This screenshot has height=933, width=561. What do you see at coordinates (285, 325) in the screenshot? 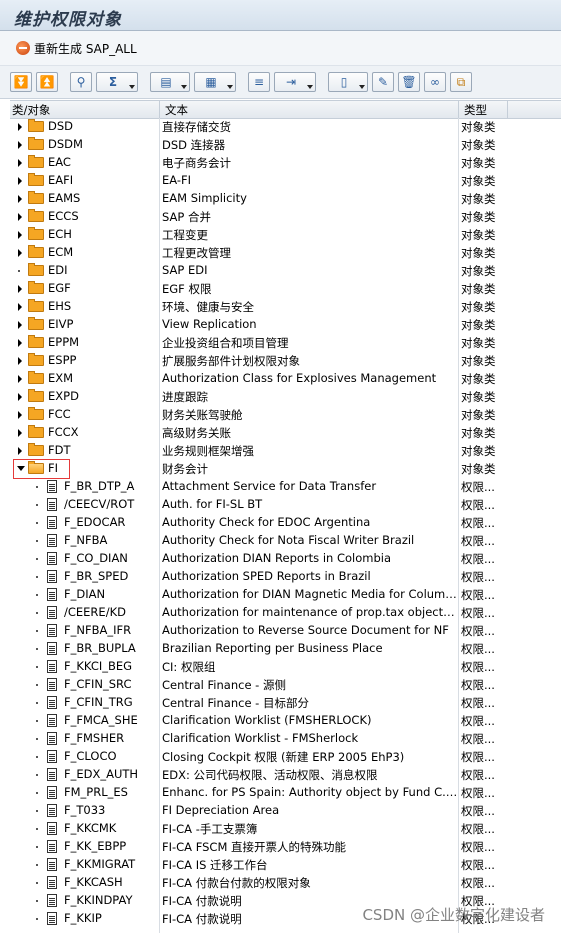
I see `tree-row-class: EIVP View Replication 对象类` at bounding box center [285, 325].